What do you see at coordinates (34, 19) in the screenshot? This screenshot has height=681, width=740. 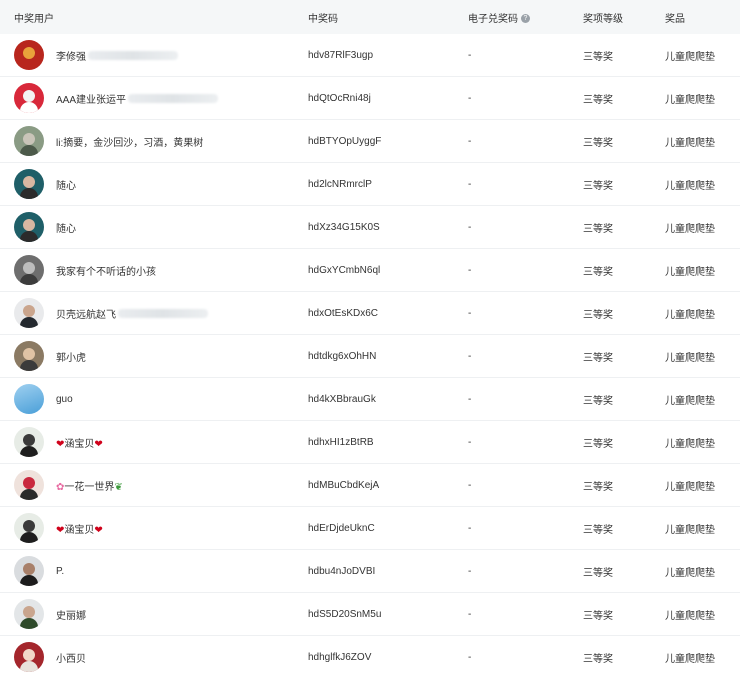 I see `header-user: 中奖用户` at bounding box center [34, 19].